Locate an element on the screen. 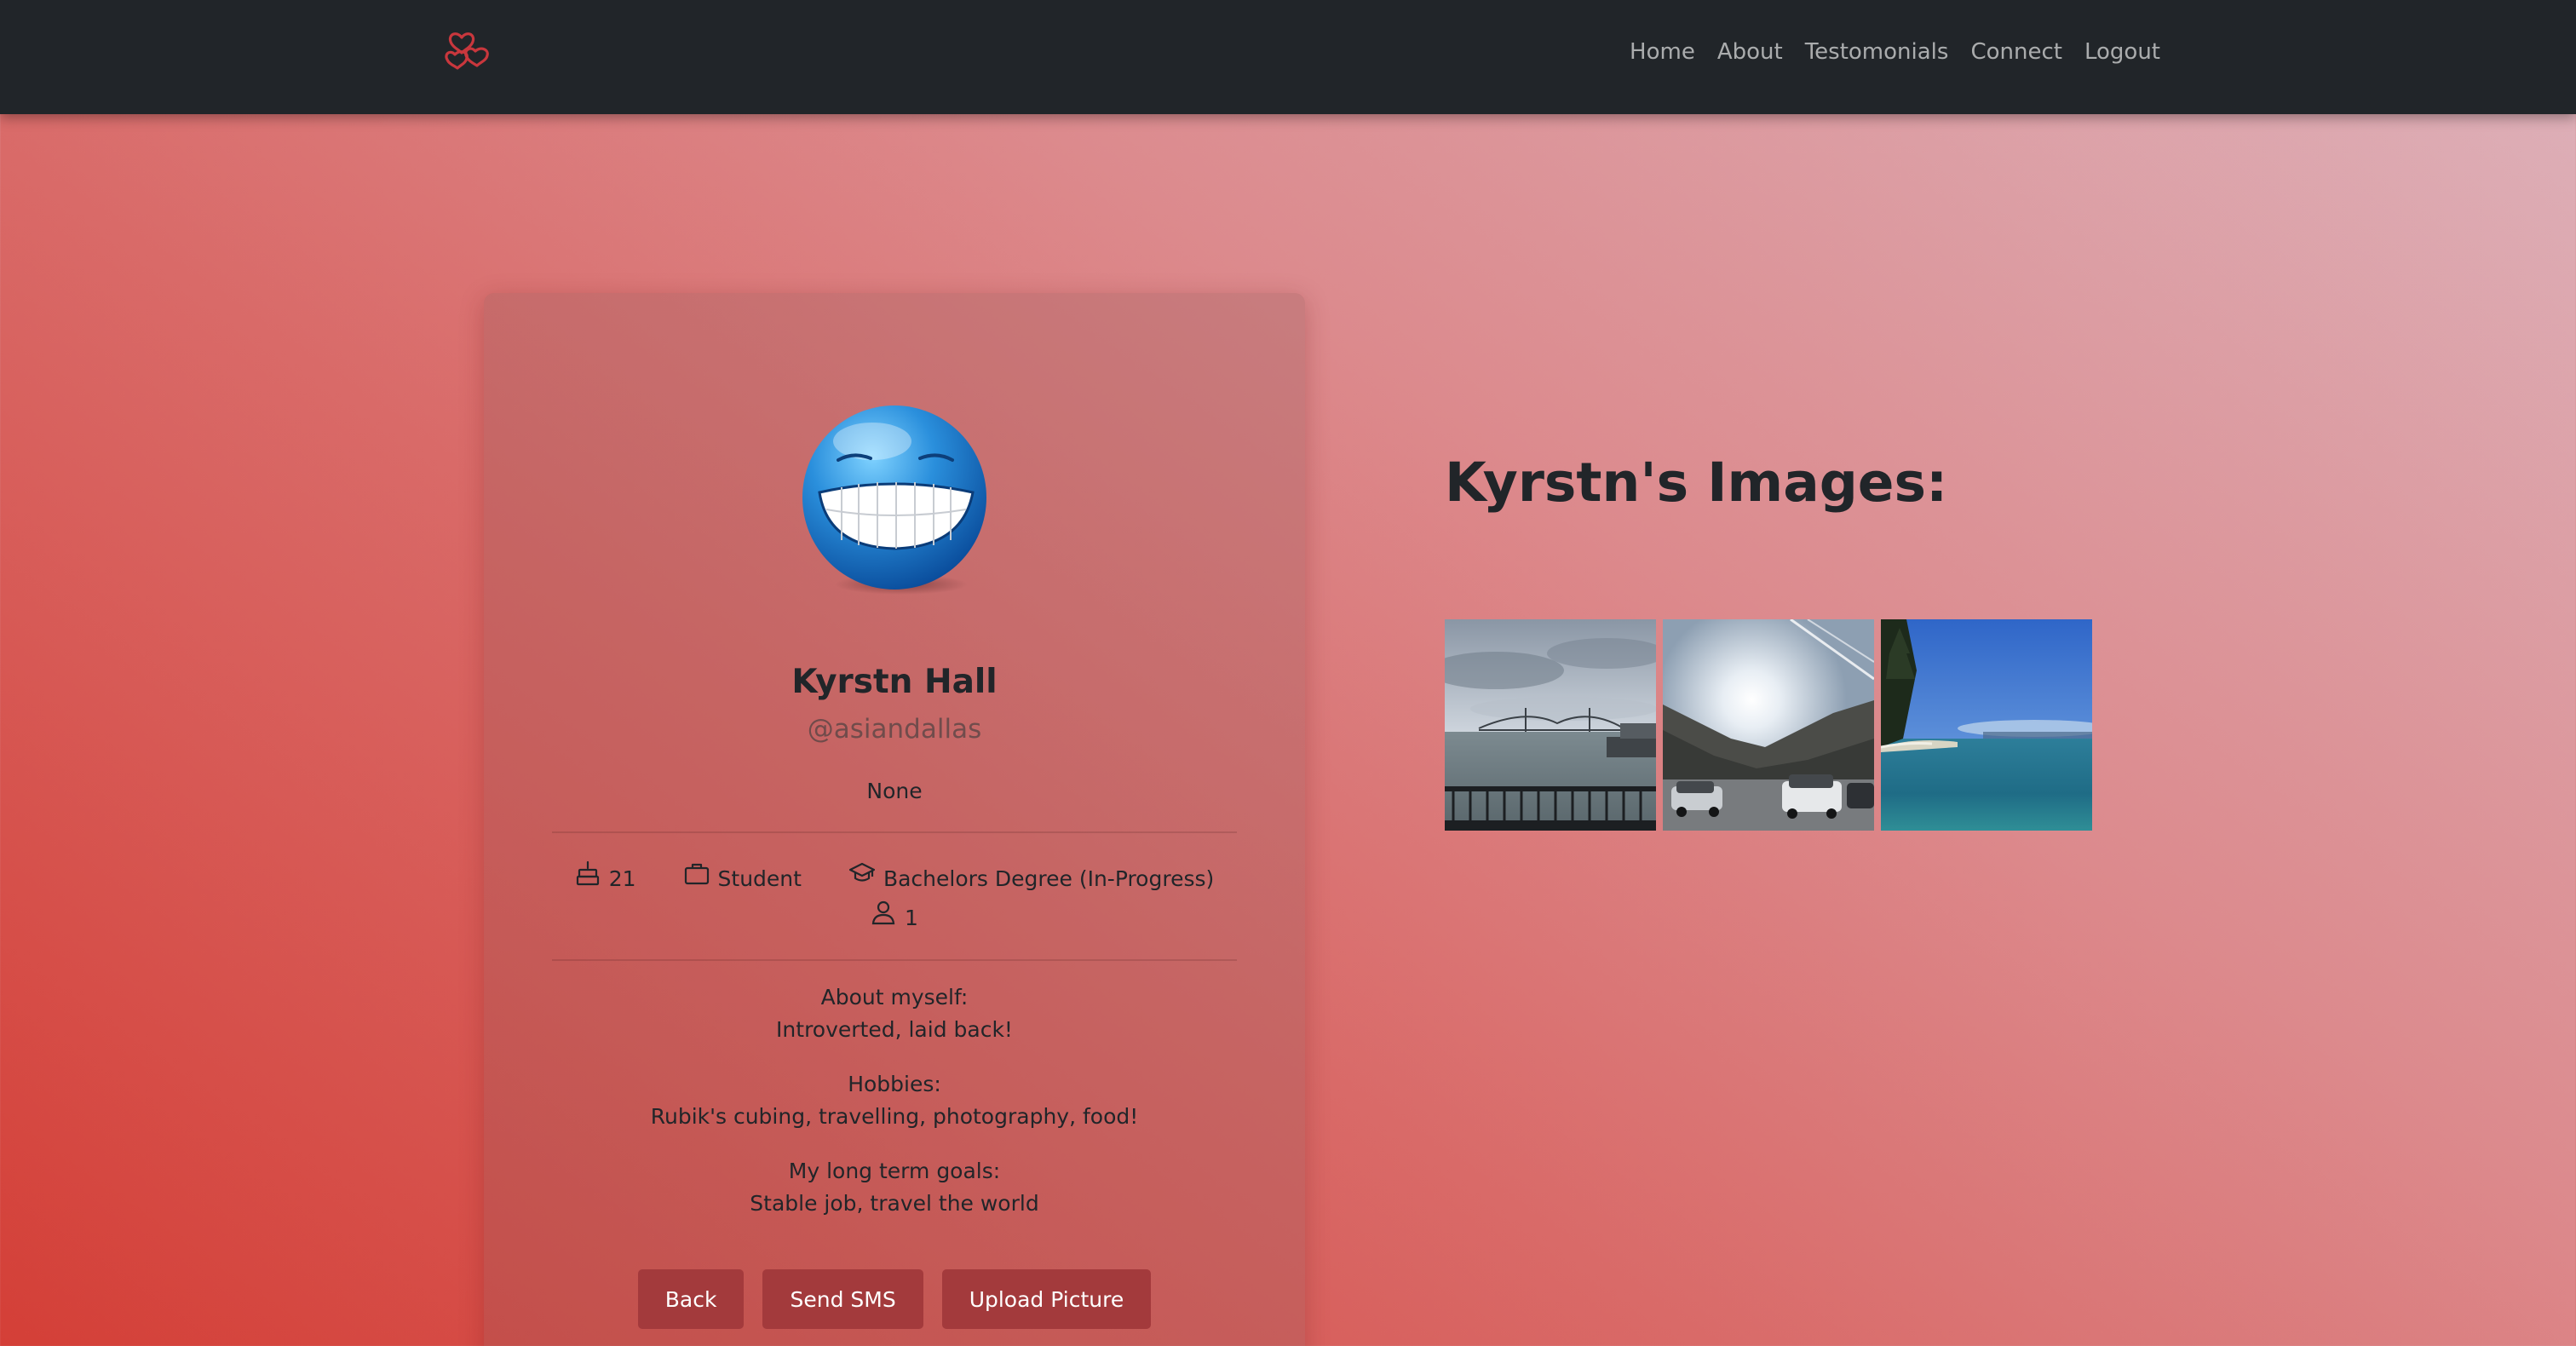  nav-logout-link: Logout is located at coordinates (2122, 52).